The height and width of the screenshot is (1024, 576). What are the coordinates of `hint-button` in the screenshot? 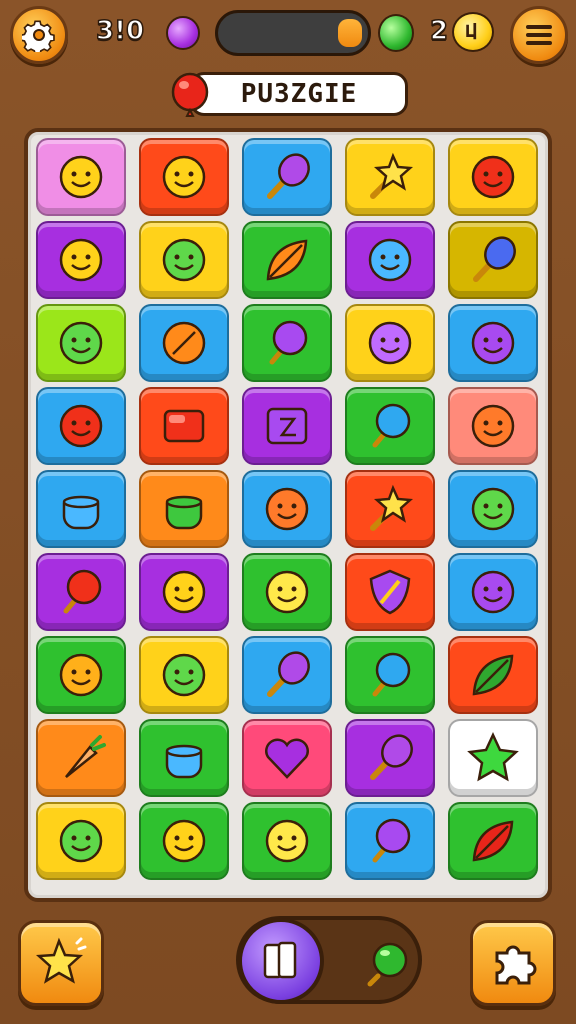 It's located at (61, 963).